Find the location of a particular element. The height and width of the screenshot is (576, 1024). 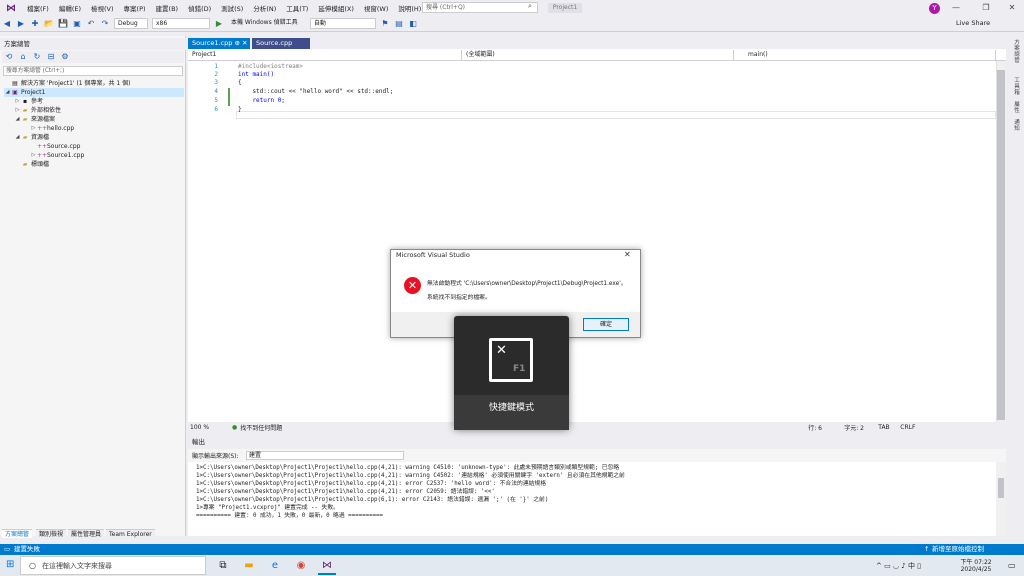

edge-icon: e is located at coordinates (275, 566).